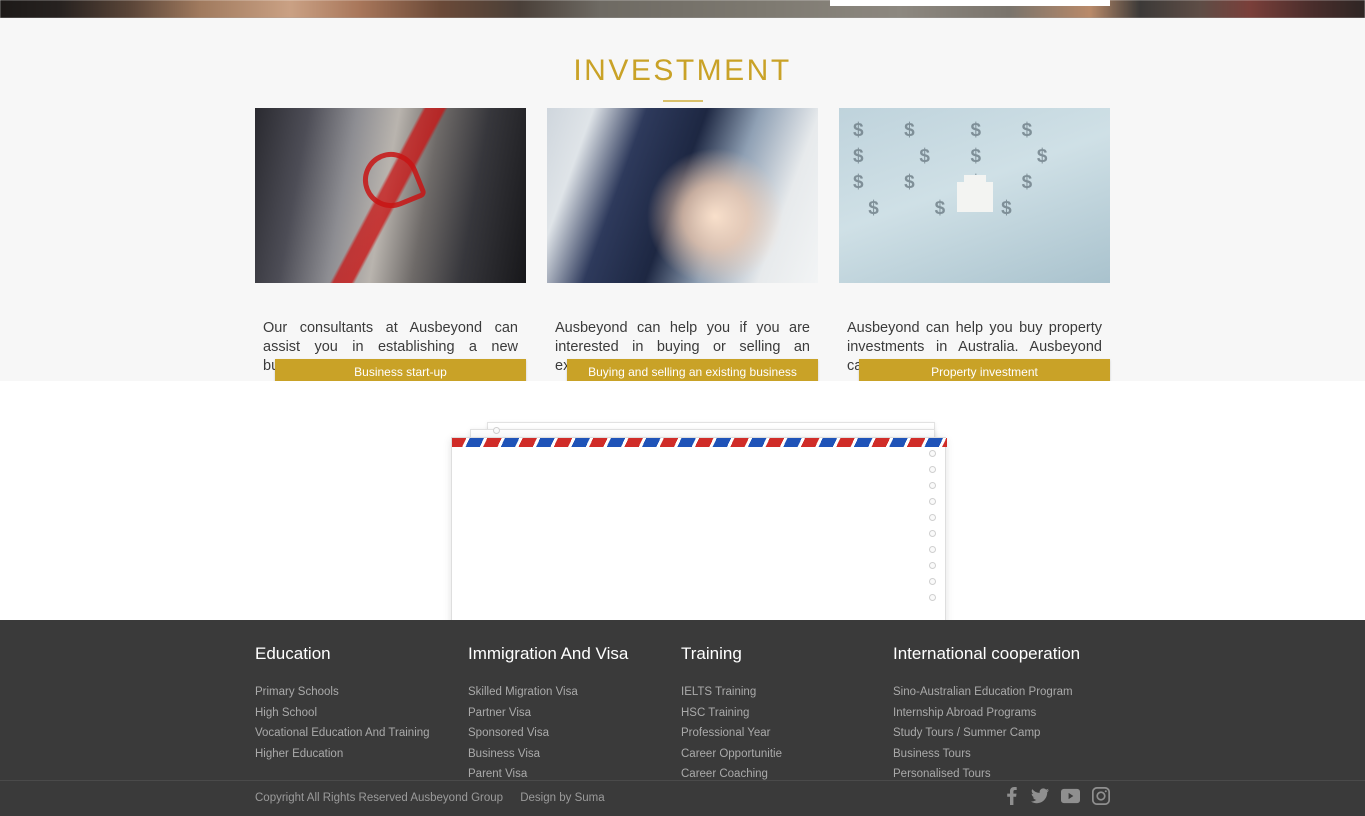  What do you see at coordinates (932, 525) in the screenshot?
I see `punch-holes-front` at bounding box center [932, 525].